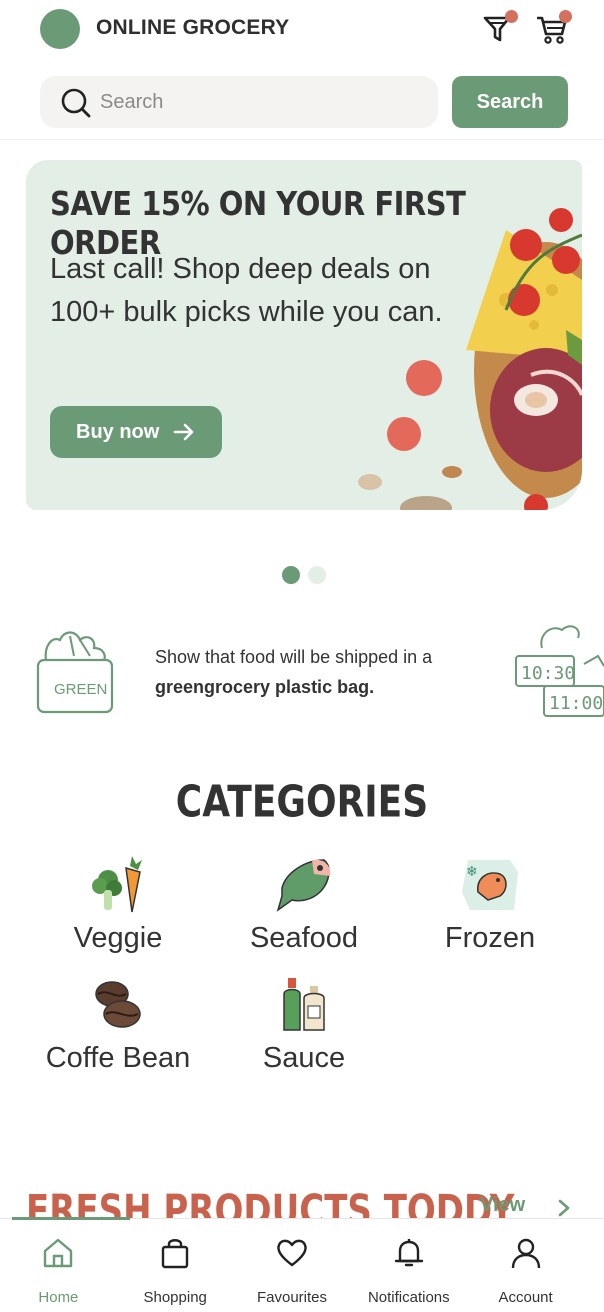 This screenshot has height=1312, width=604. Describe the element at coordinates (490, 885) in the screenshot. I see `frozen-shrimp-icon: ❄` at that location.